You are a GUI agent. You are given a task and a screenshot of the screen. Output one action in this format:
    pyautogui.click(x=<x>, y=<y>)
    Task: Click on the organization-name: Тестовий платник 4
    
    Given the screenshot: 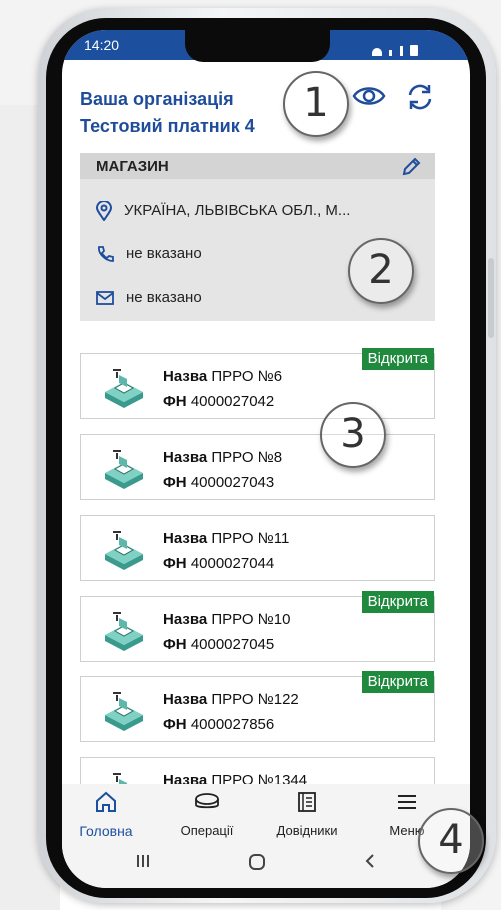 What is the action you would take?
    pyautogui.click(x=167, y=126)
    